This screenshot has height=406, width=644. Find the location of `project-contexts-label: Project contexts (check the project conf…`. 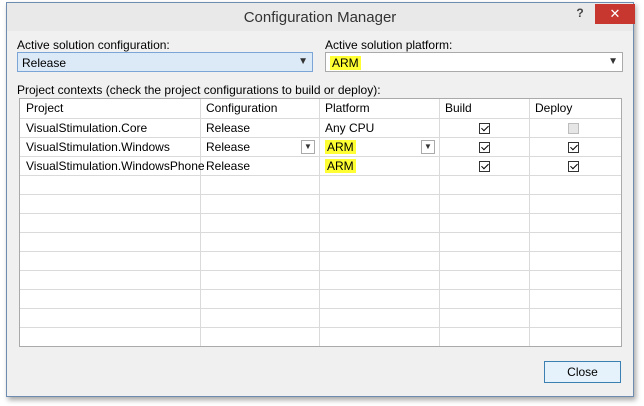

project-contexts-label: Project contexts (check the project conf… is located at coordinates (199, 90).